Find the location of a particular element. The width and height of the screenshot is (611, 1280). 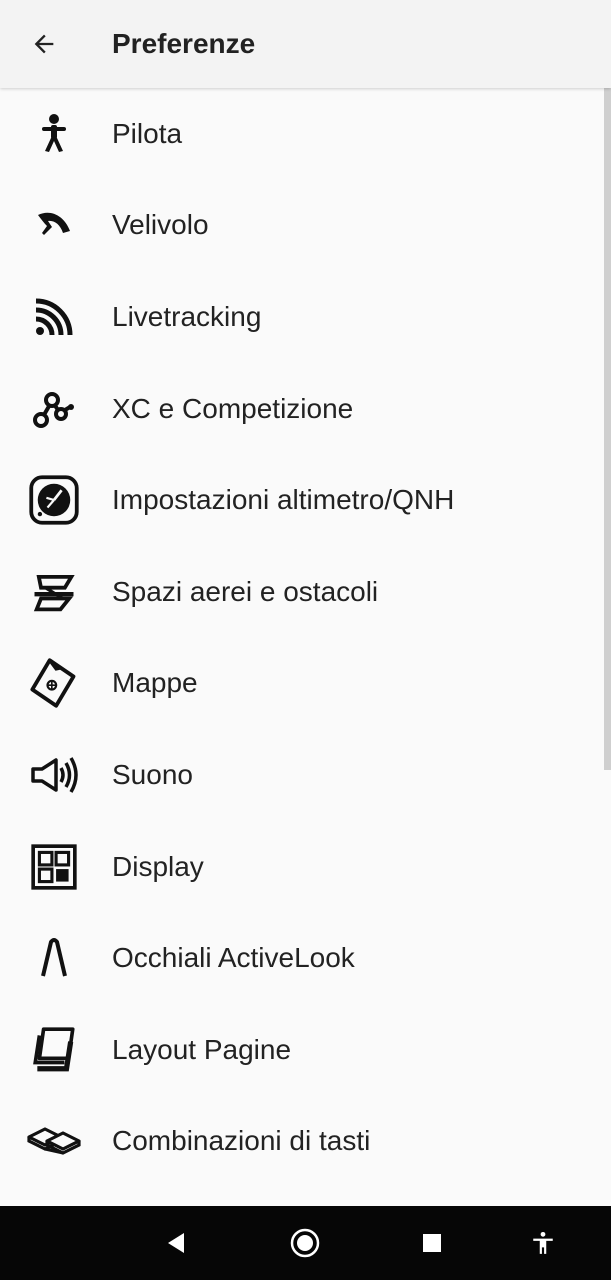

back-button is located at coordinates (44, 44).